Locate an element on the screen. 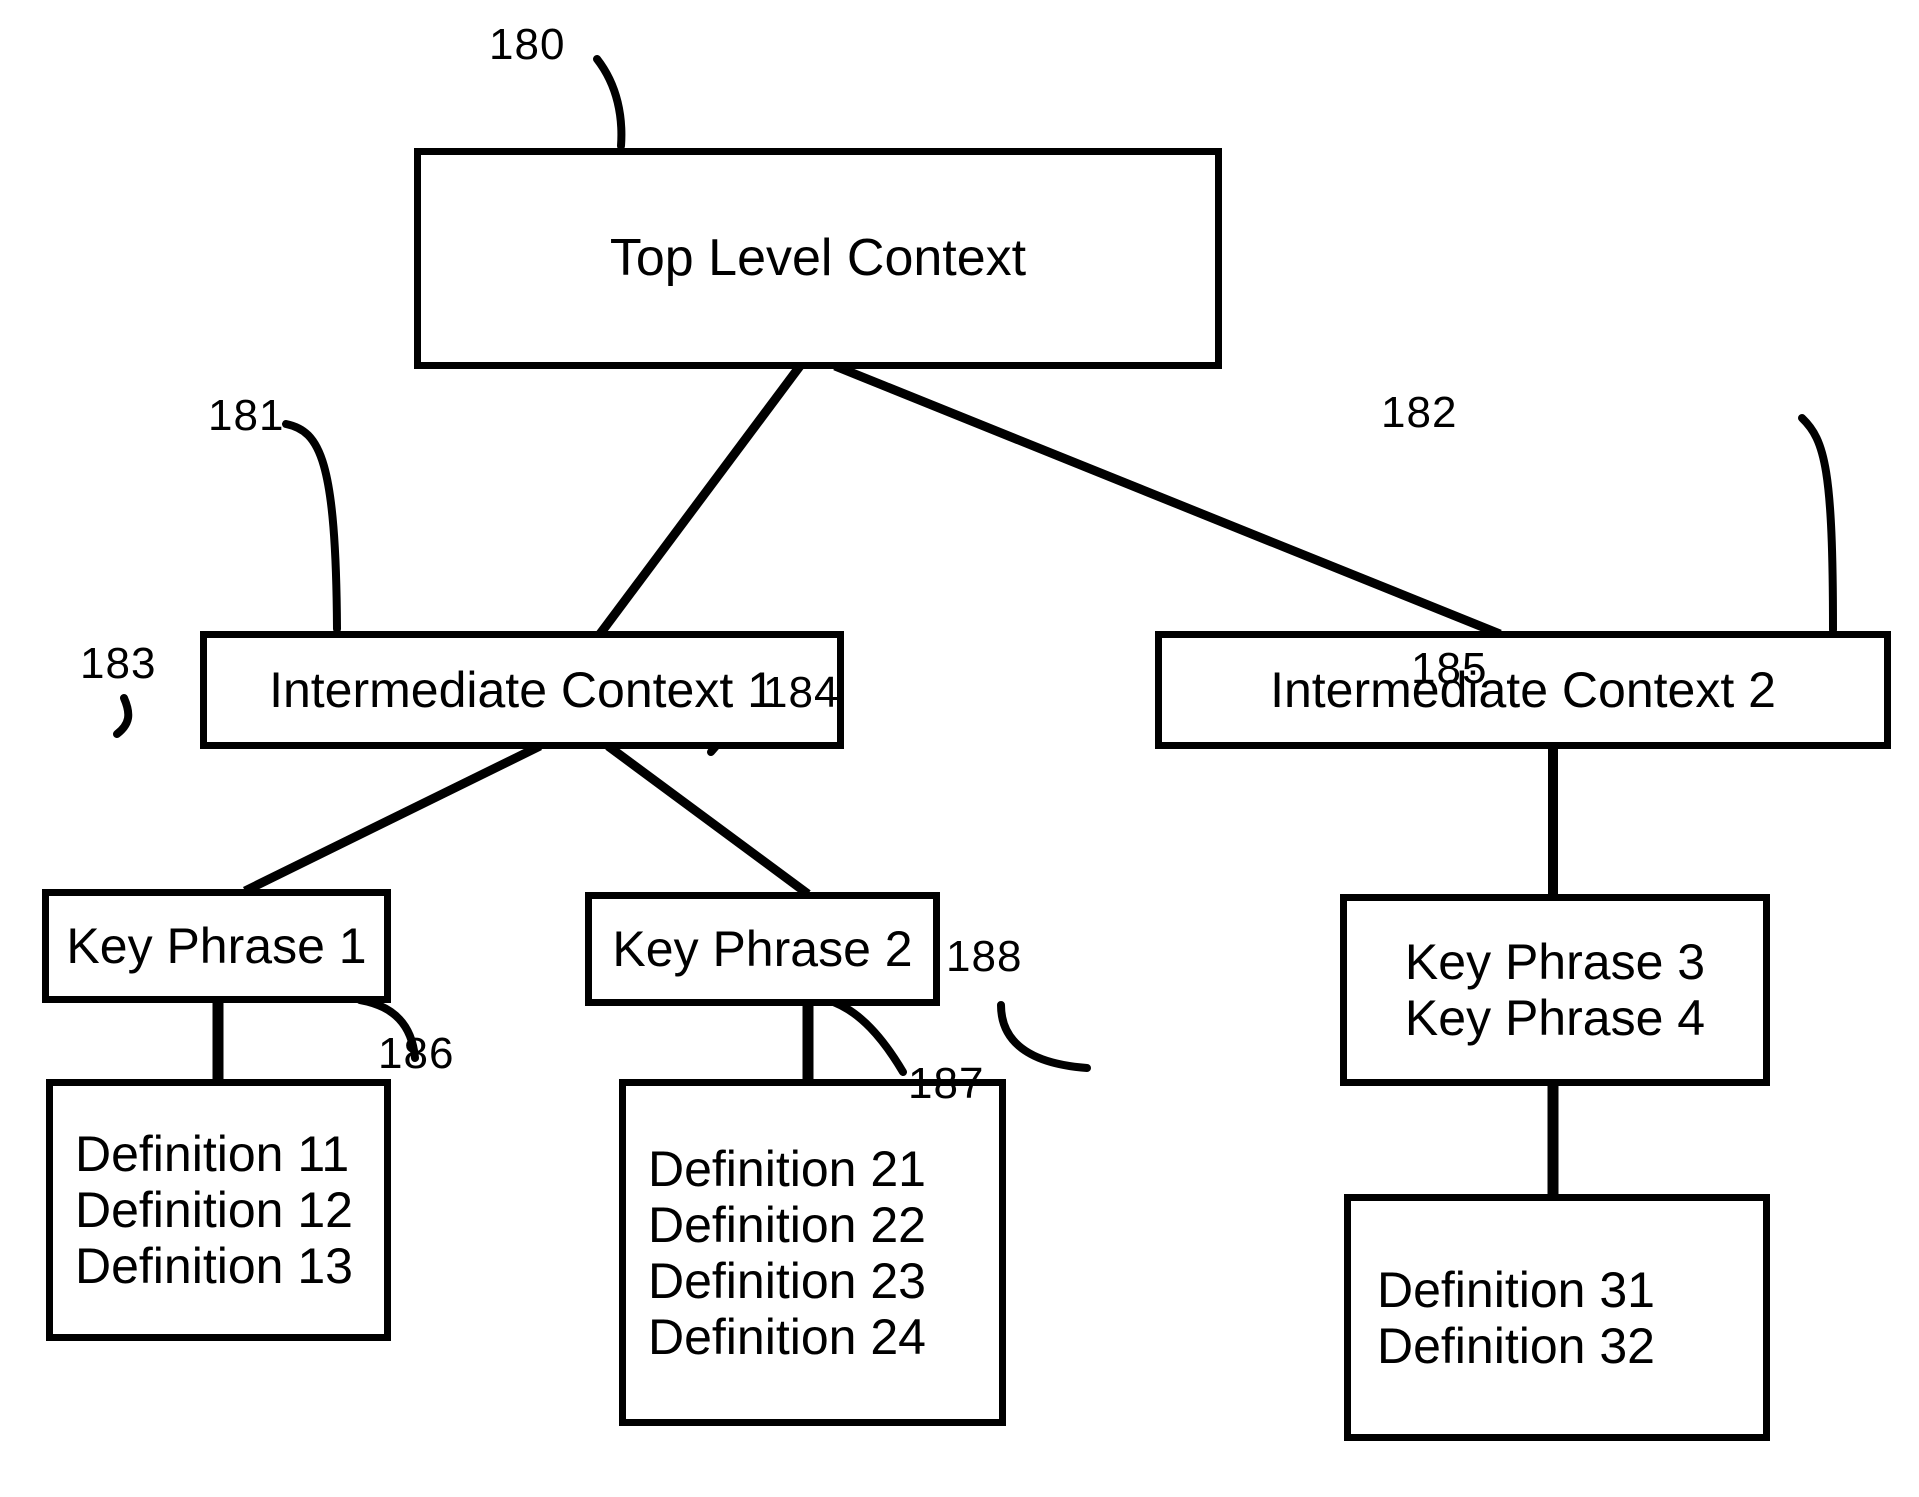  node-key-phrase-2-label: Key Phrase 2 is located at coordinates (762, 949).